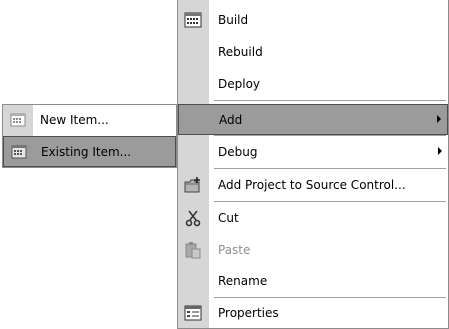  I want to click on menu-item-label: Build, so click(233, 20).